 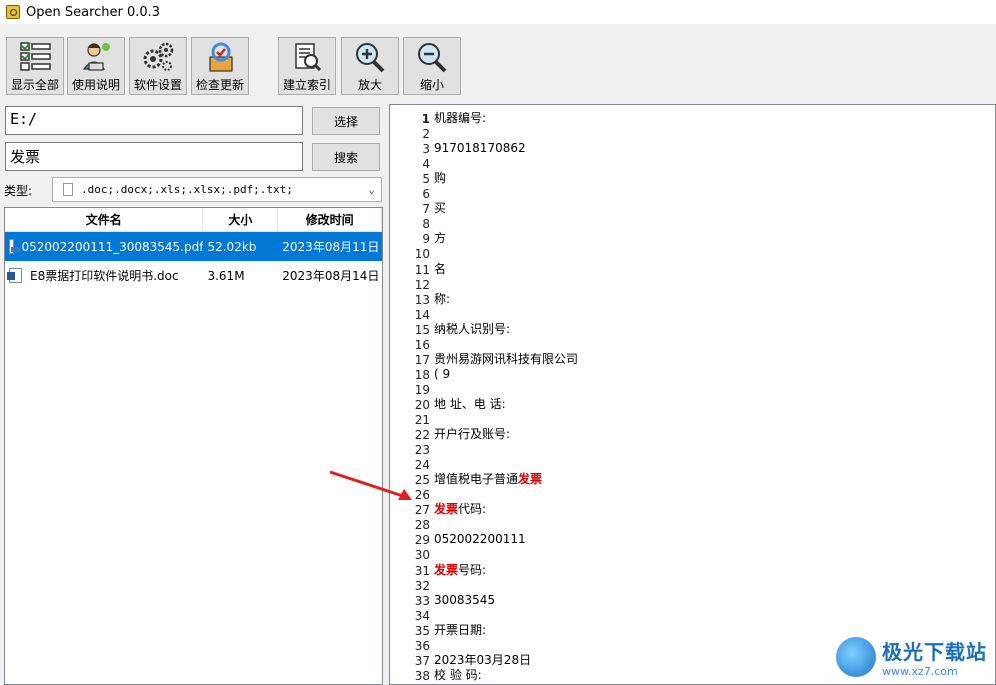 I want to click on file-name-cell: E8票据打印软件说明书.doc, so click(x=104, y=275).